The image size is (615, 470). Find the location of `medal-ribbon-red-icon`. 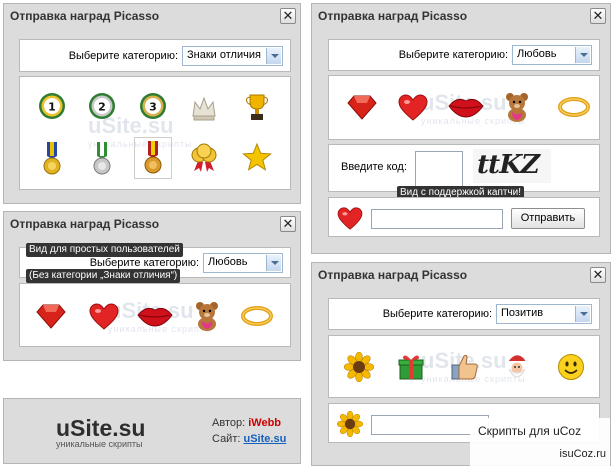

medal-ribbon-red-icon is located at coordinates (153, 158).